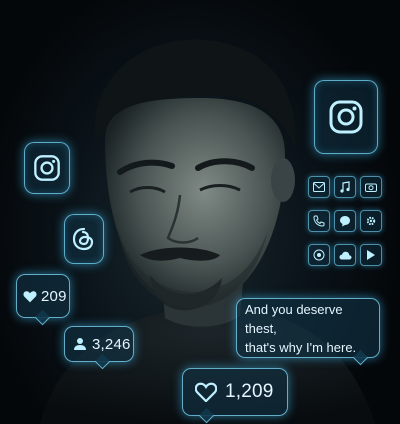  I want to click on play-icon, so click(371, 255).